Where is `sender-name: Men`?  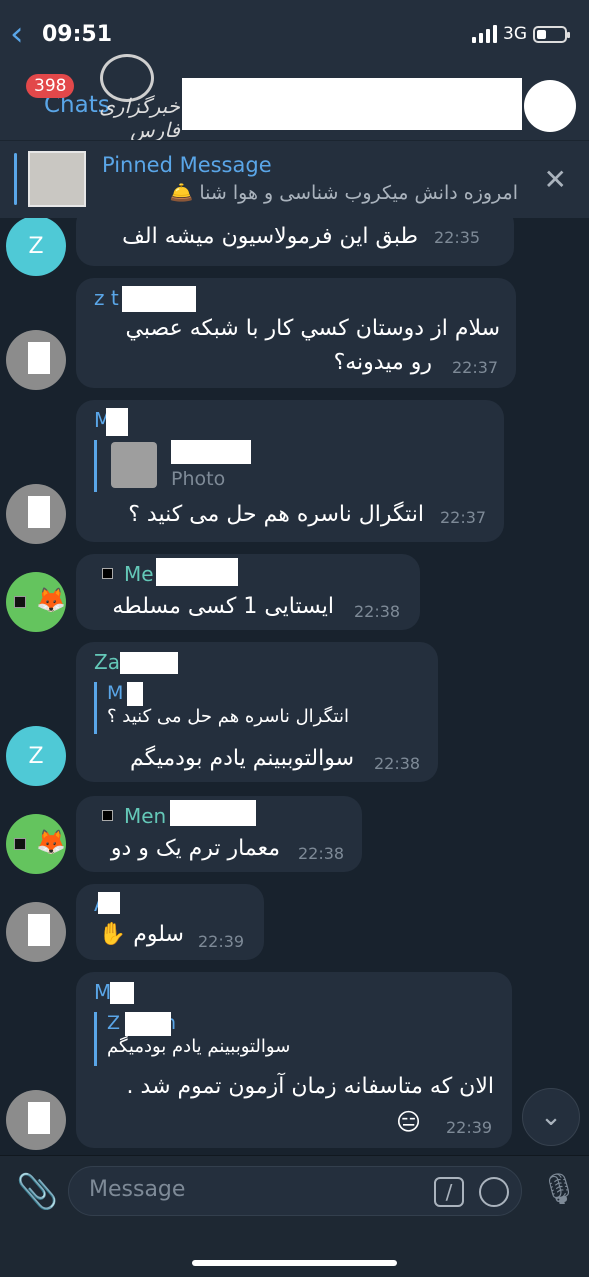 sender-name: Men is located at coordinates (145, 816).